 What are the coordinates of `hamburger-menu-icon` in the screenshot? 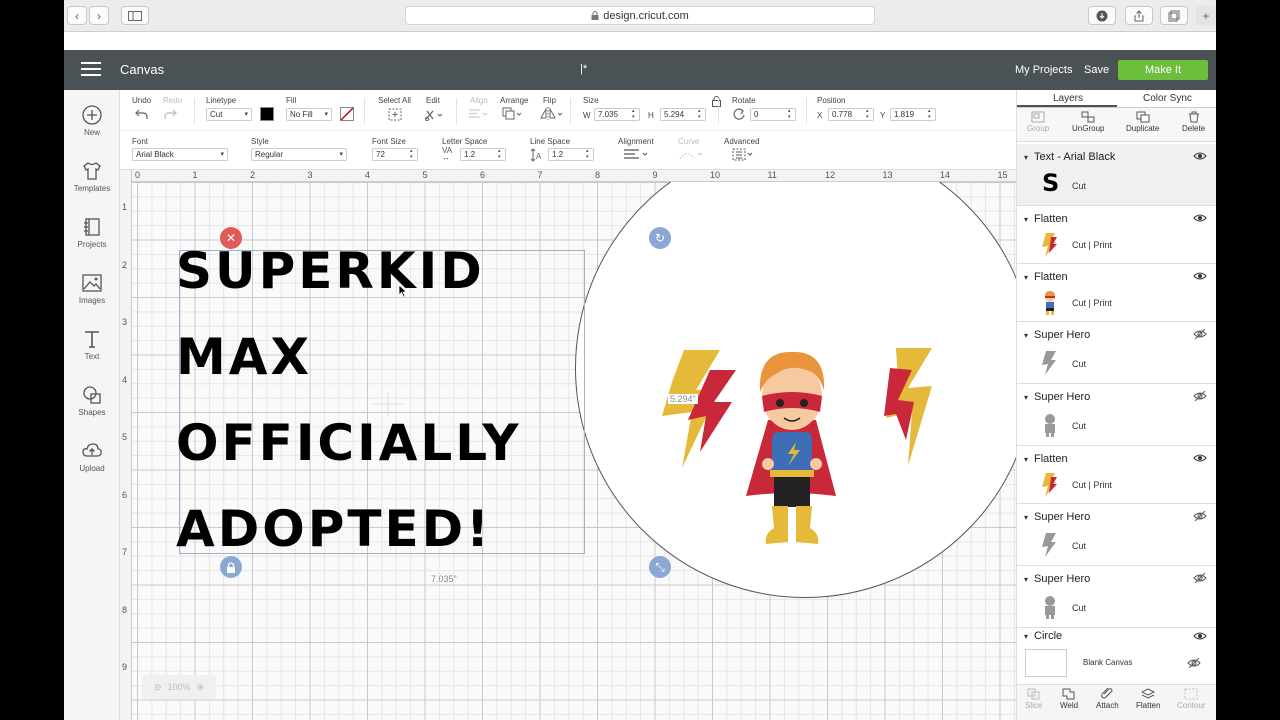 It's located at (91, 70).